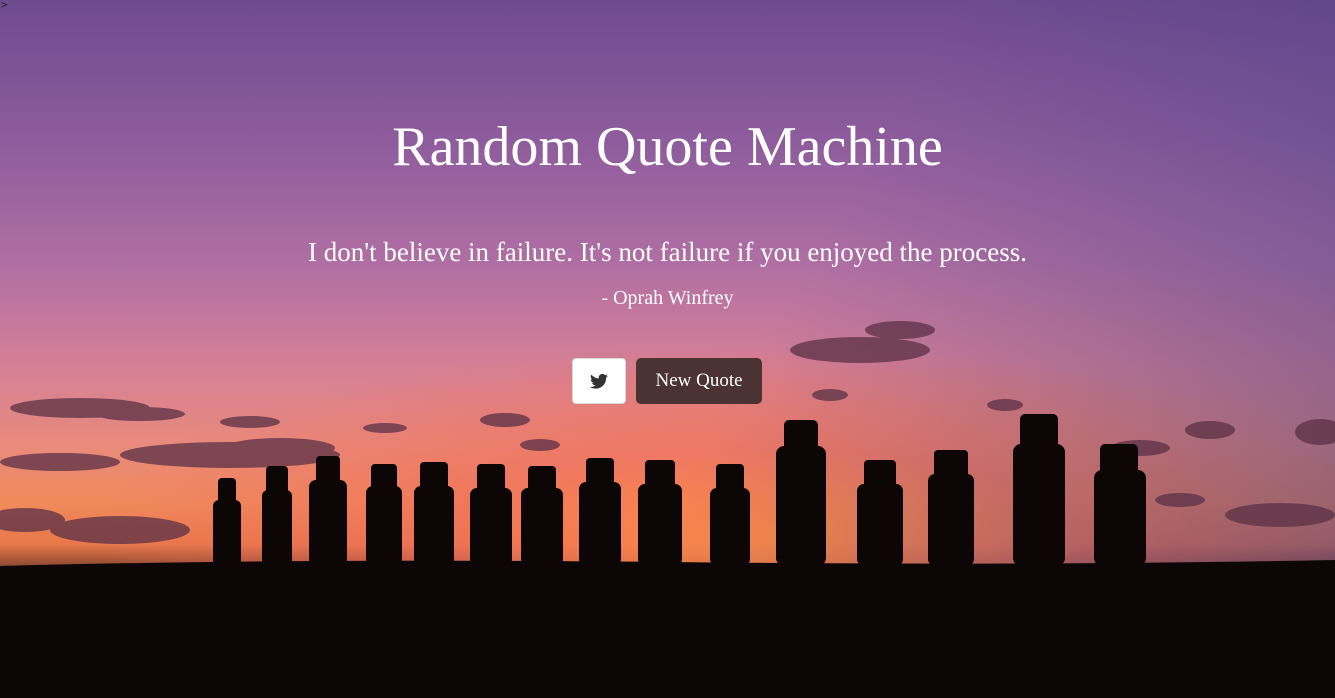 This screenshot has height=698, width=1335. I want to click on twitter-icon, so click(599, 381).